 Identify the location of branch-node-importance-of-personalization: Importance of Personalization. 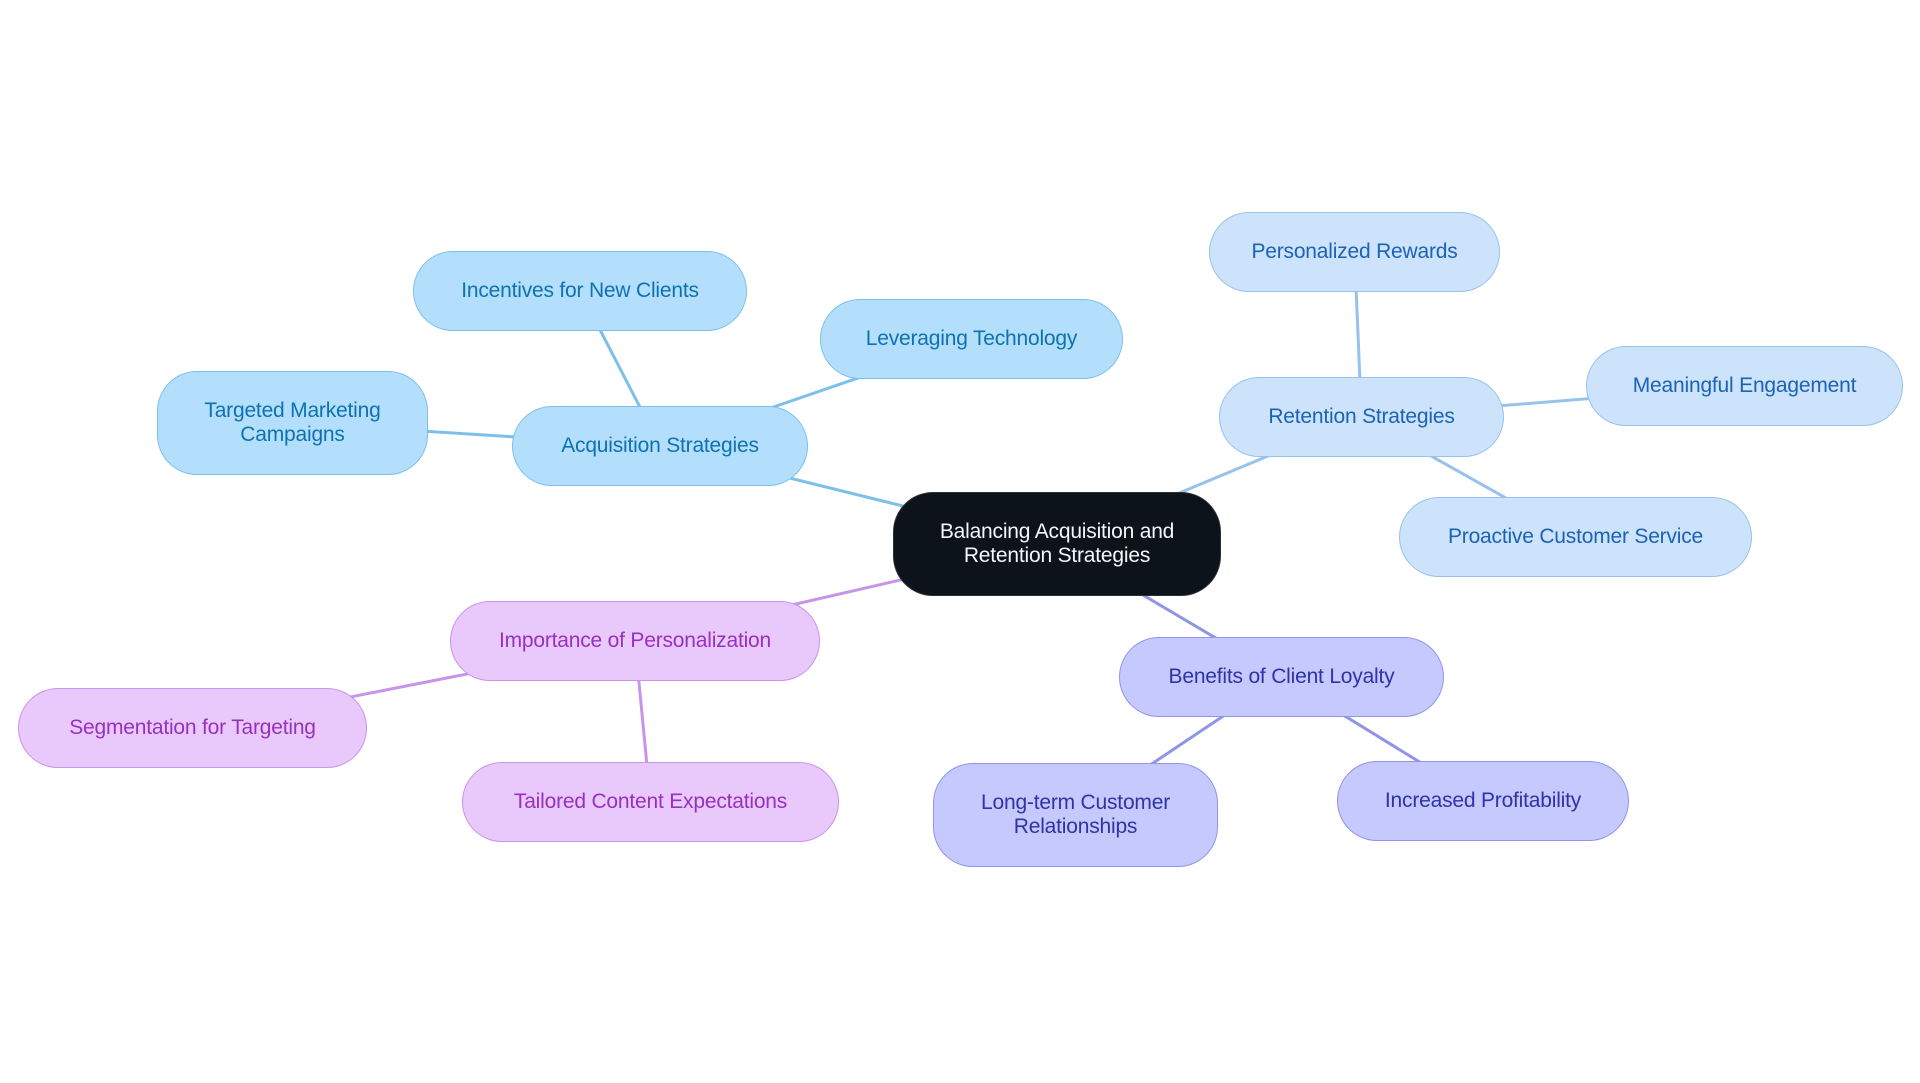
(635, 641).